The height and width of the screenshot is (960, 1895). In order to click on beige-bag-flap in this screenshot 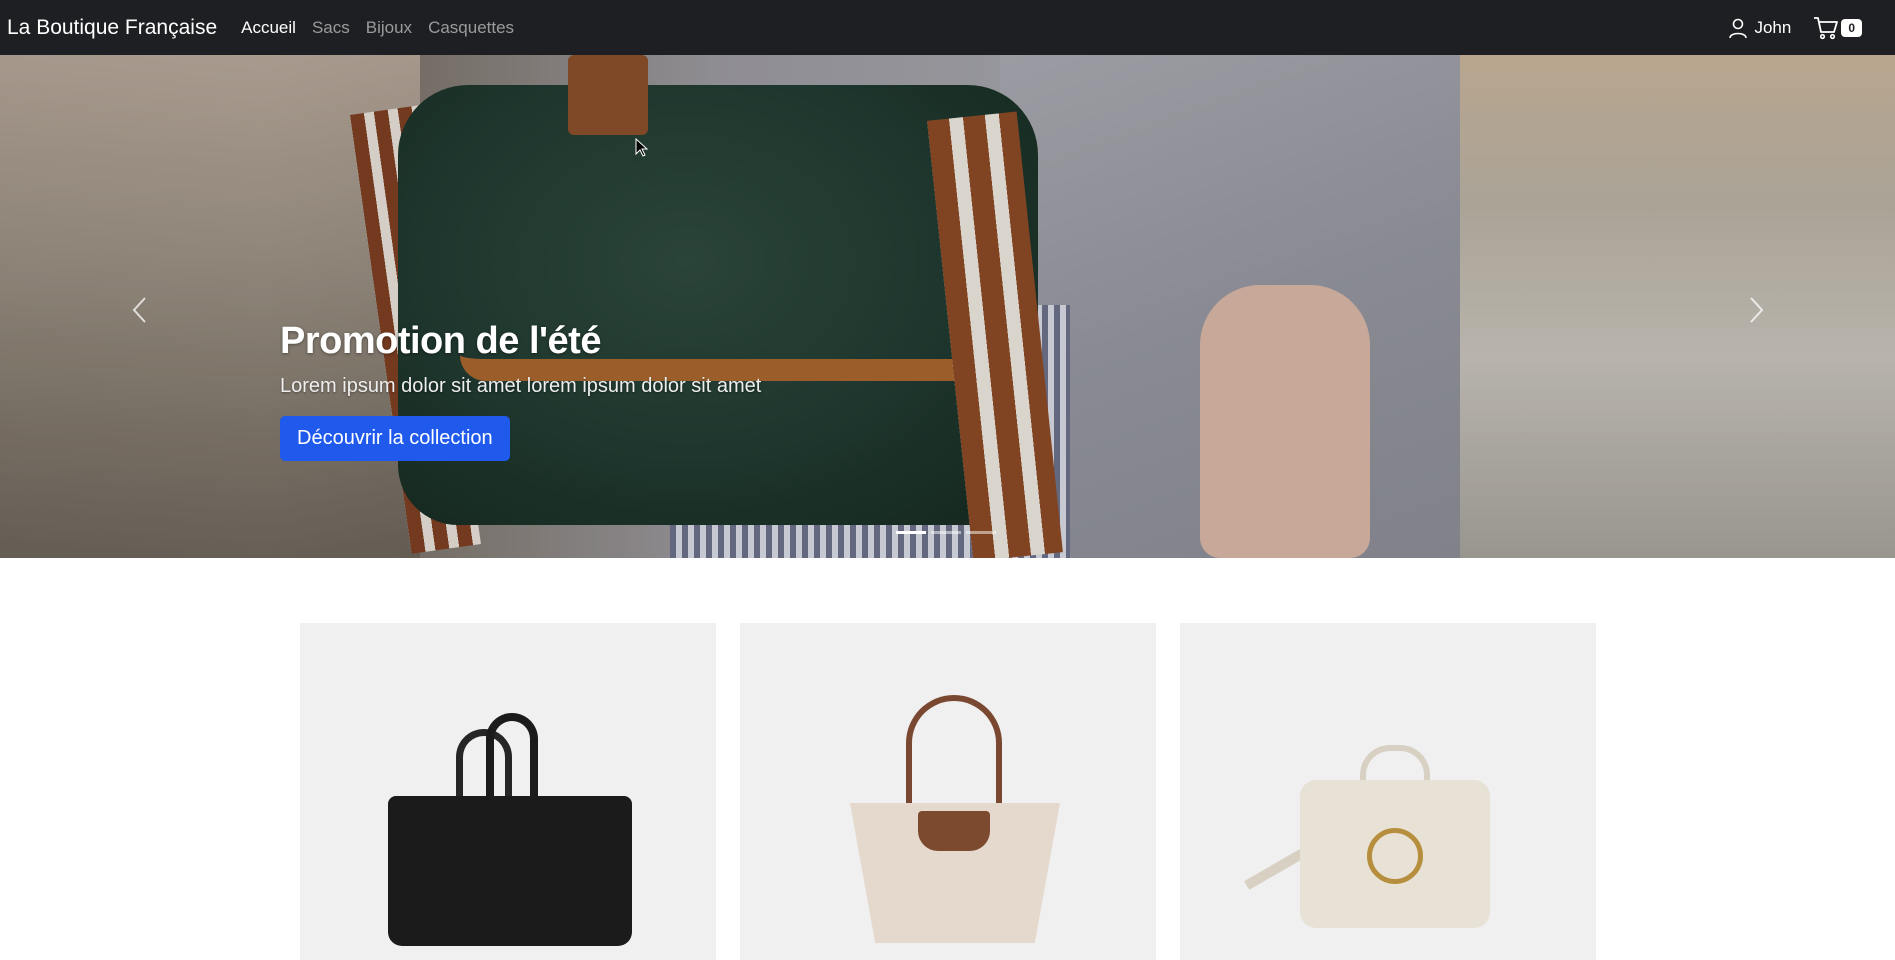, I will do `click(954, 831)`.